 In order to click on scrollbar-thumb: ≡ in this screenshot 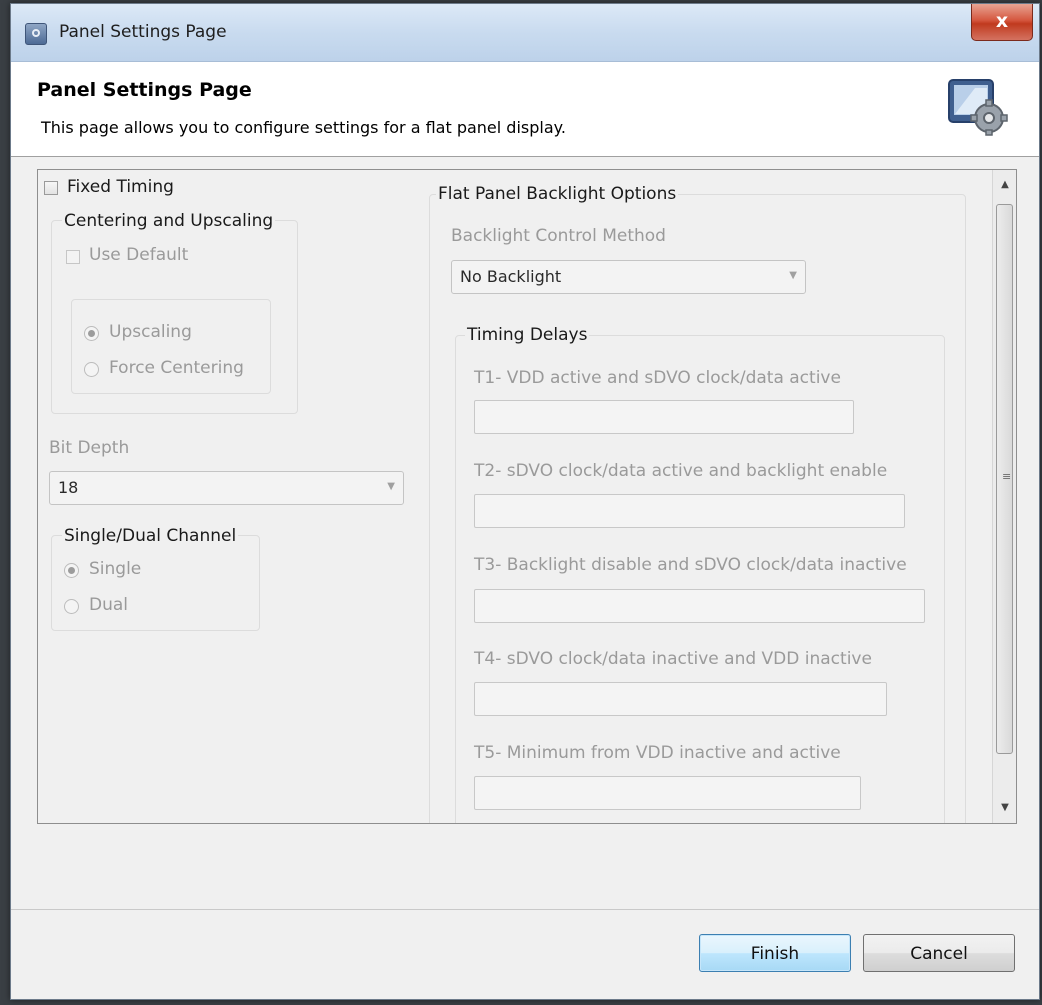, I will do `click(1004, 479)`.